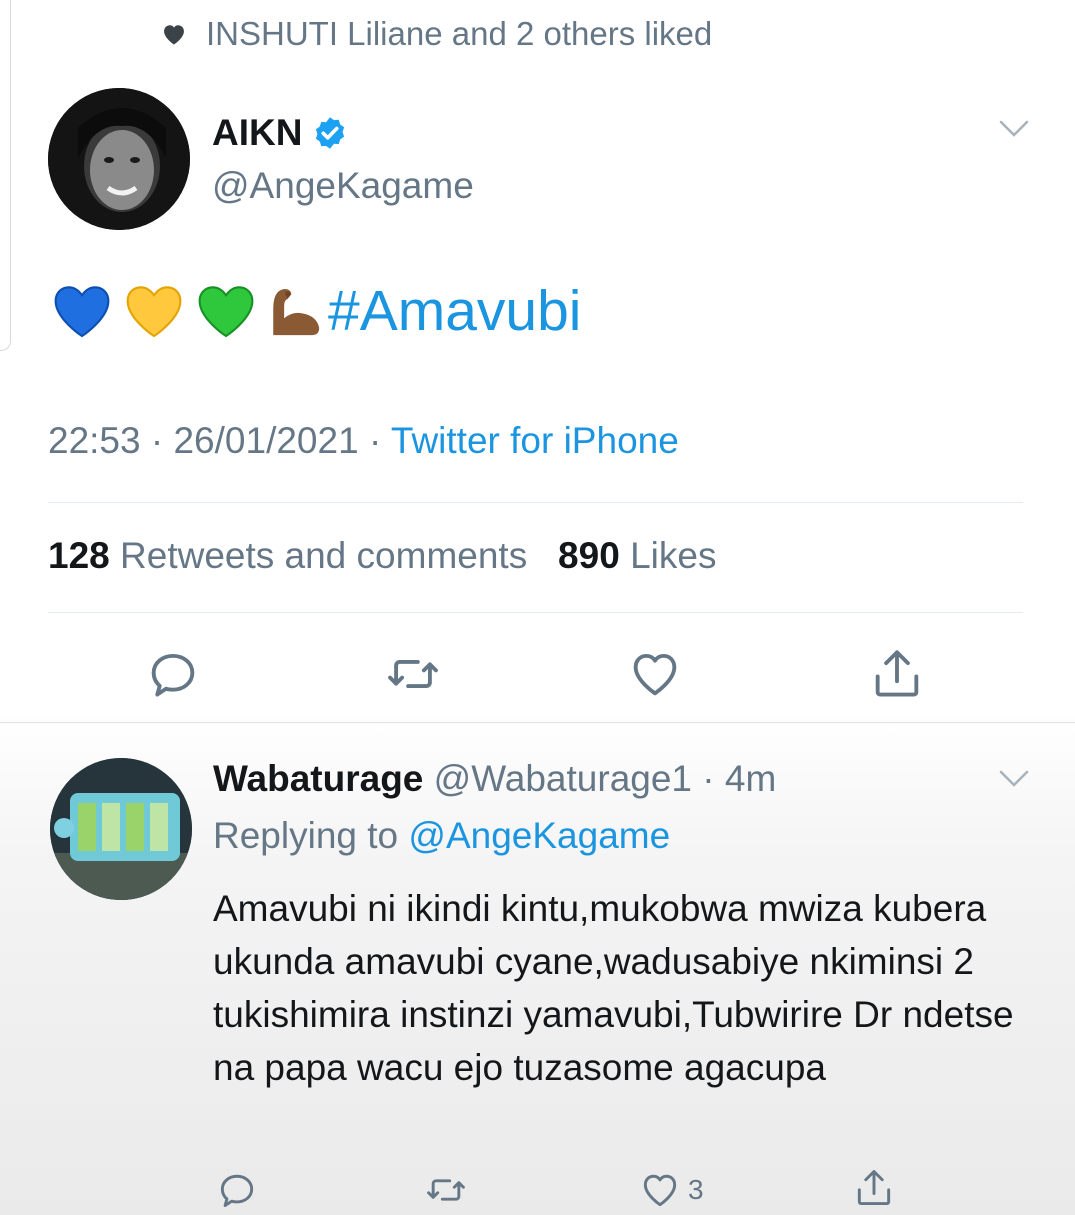  I want to click on reply-retweet-button, so click(446, 1190).